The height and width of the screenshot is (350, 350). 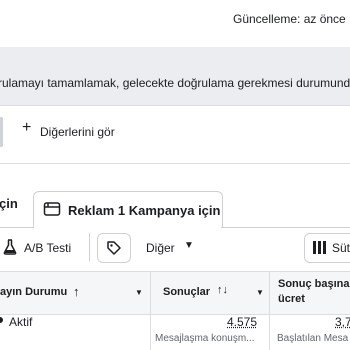 I want to click on tag-icon, so click(x=114, y=250).